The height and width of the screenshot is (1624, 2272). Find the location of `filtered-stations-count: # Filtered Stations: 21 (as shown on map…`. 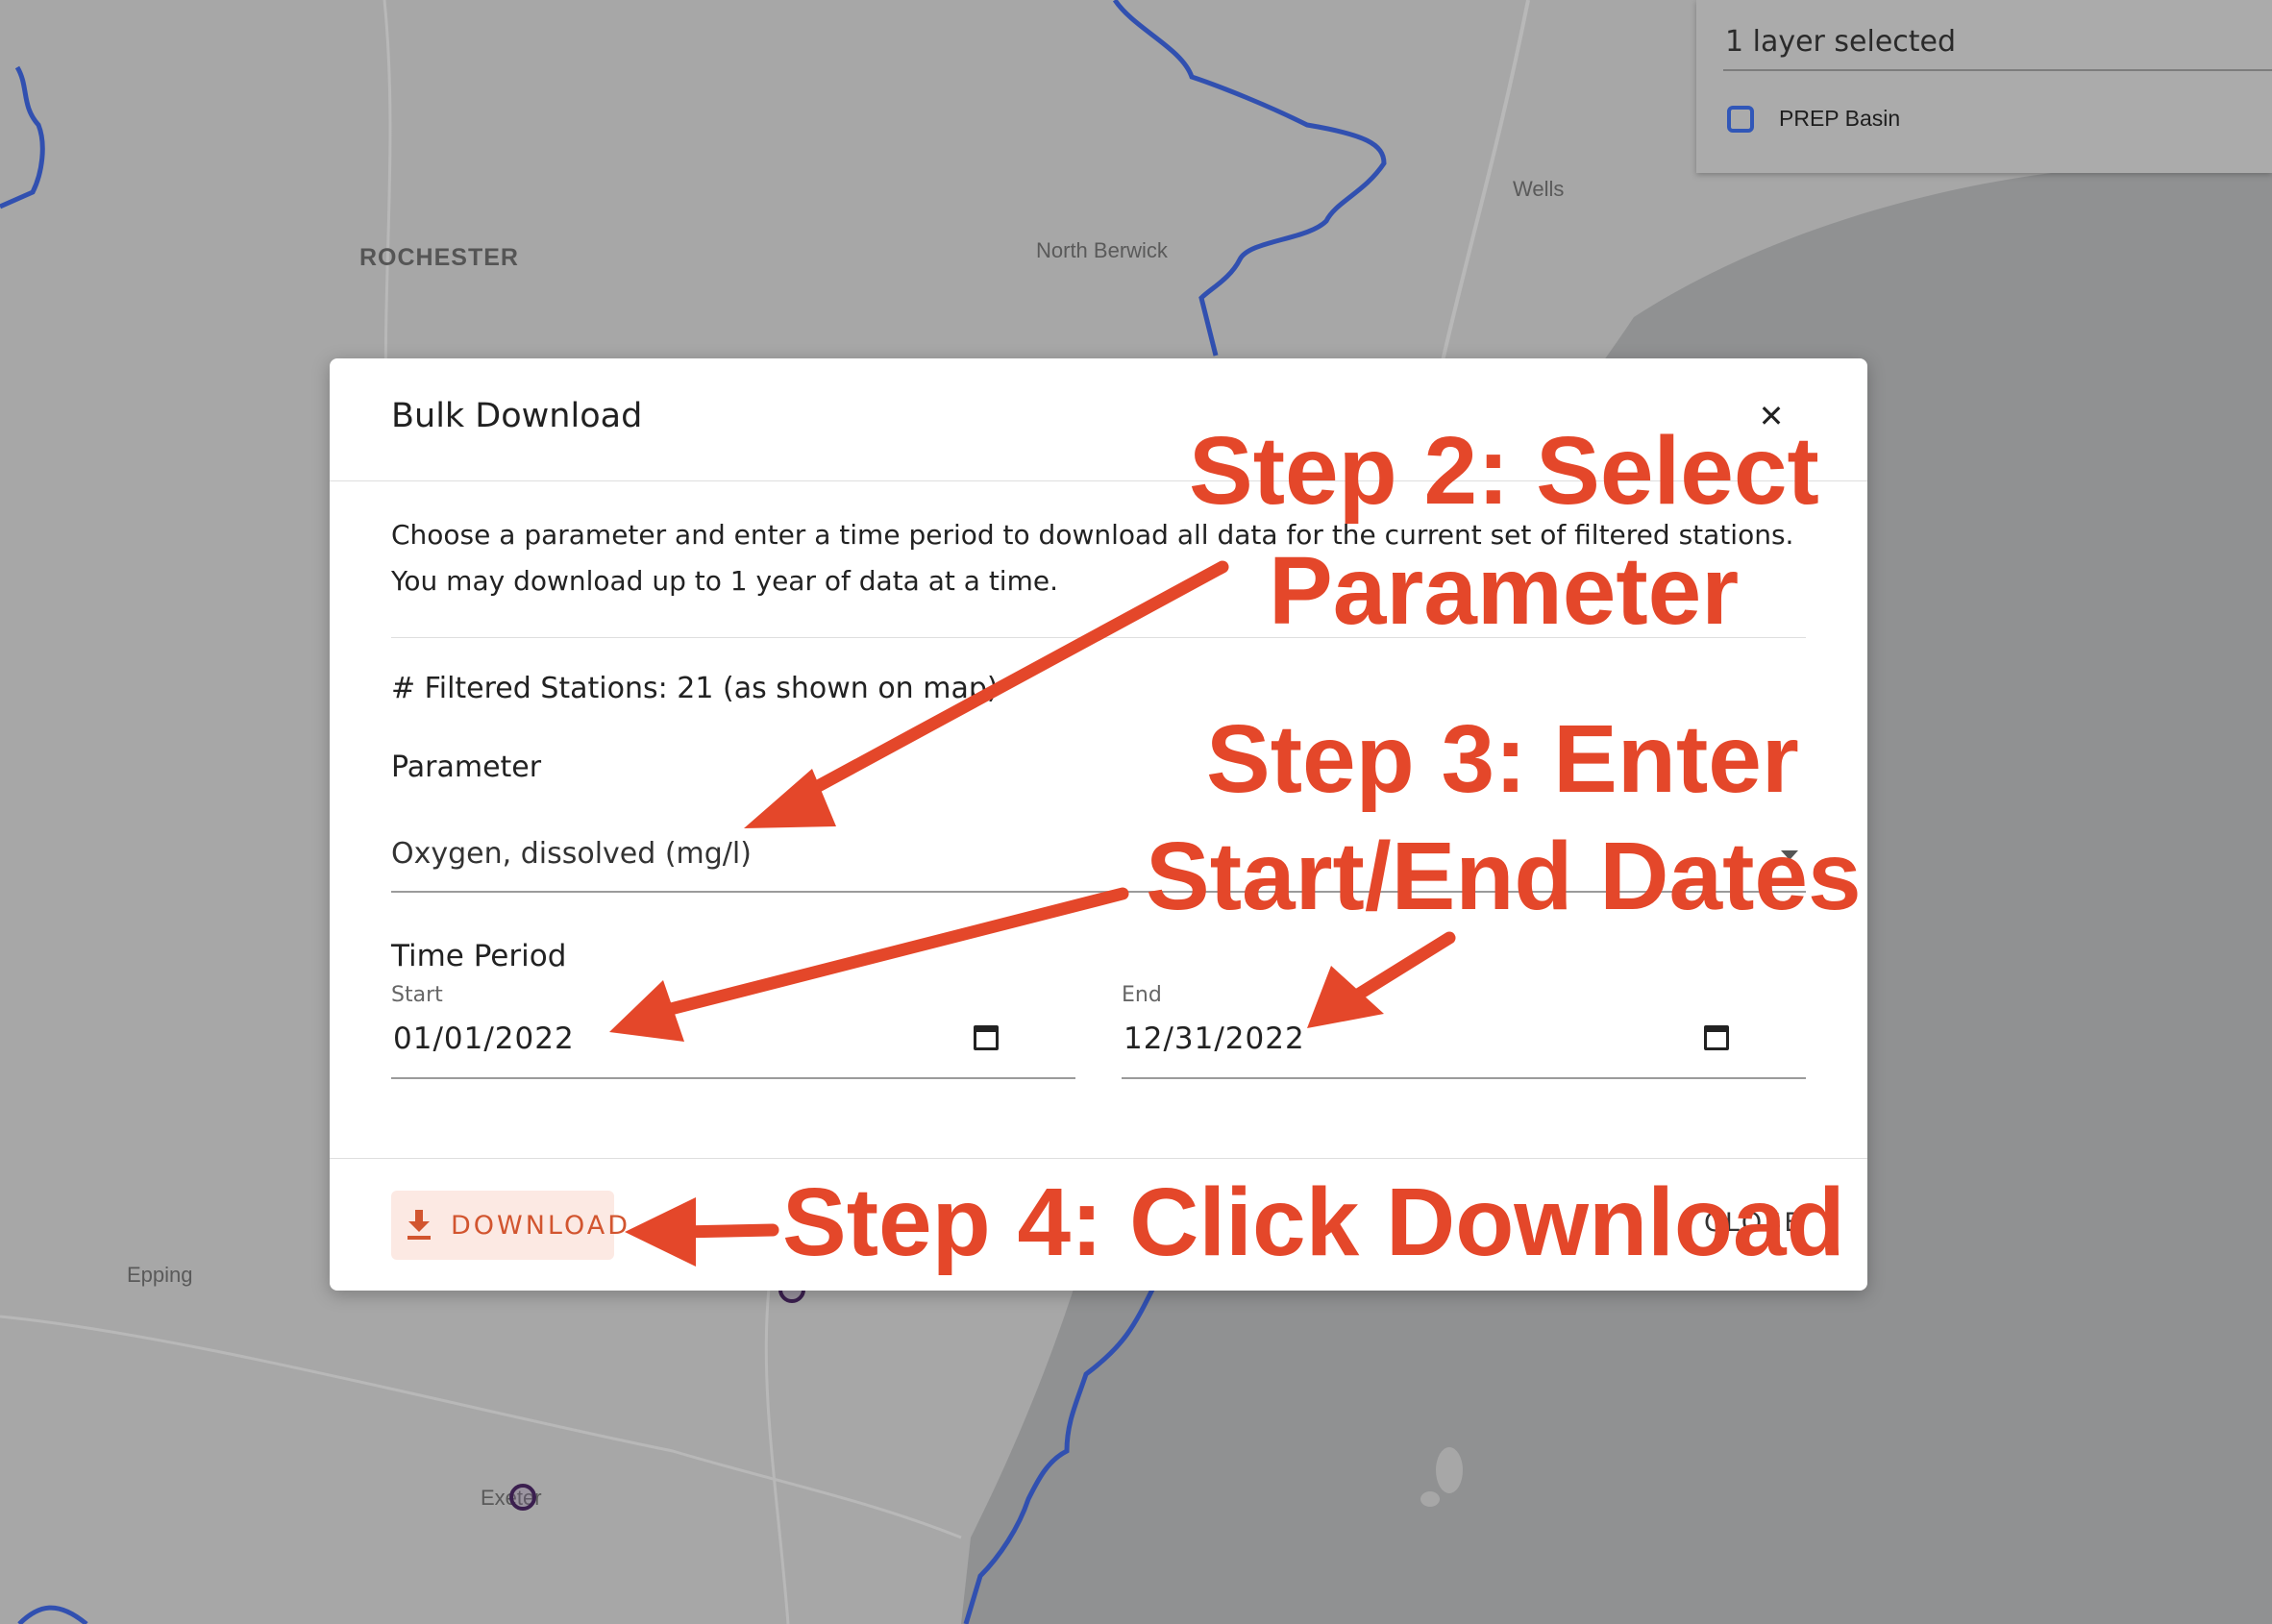

filtered-stations-count: # Filtered Stations: 21 (as shown on map… is located at coordinates (695, 688).